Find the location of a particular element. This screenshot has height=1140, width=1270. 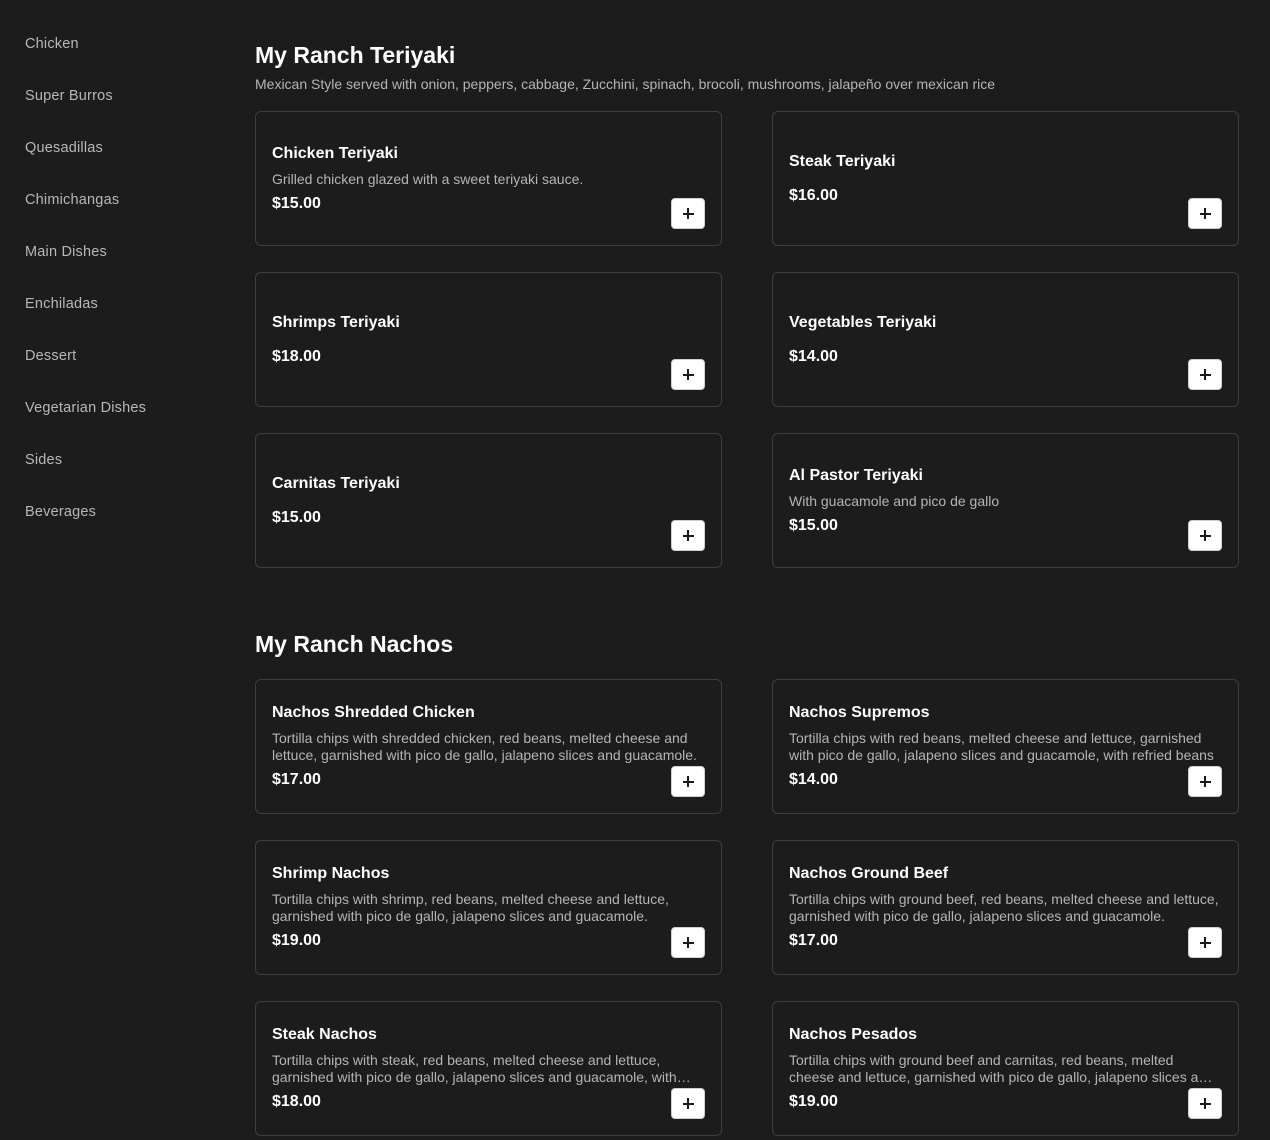

menu-item-card: Vegetables Teriyaki $14.00 is located at coordinates (1005, 339).